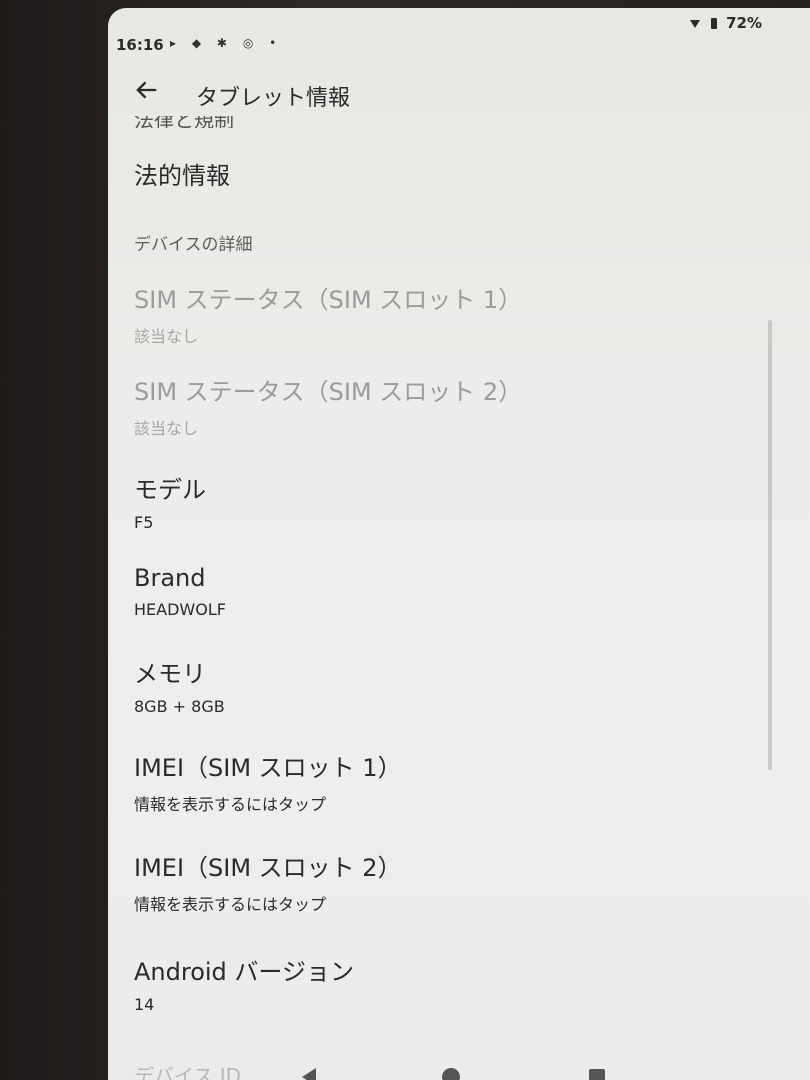 This screenshot has height=1080, width=810. What do you see at coordinates (459, 32) in the screenshot?
I see `status-bar: 16:16 ▸ ◆ ✱ ◎ • 72%` at bounding box center [459, 32].